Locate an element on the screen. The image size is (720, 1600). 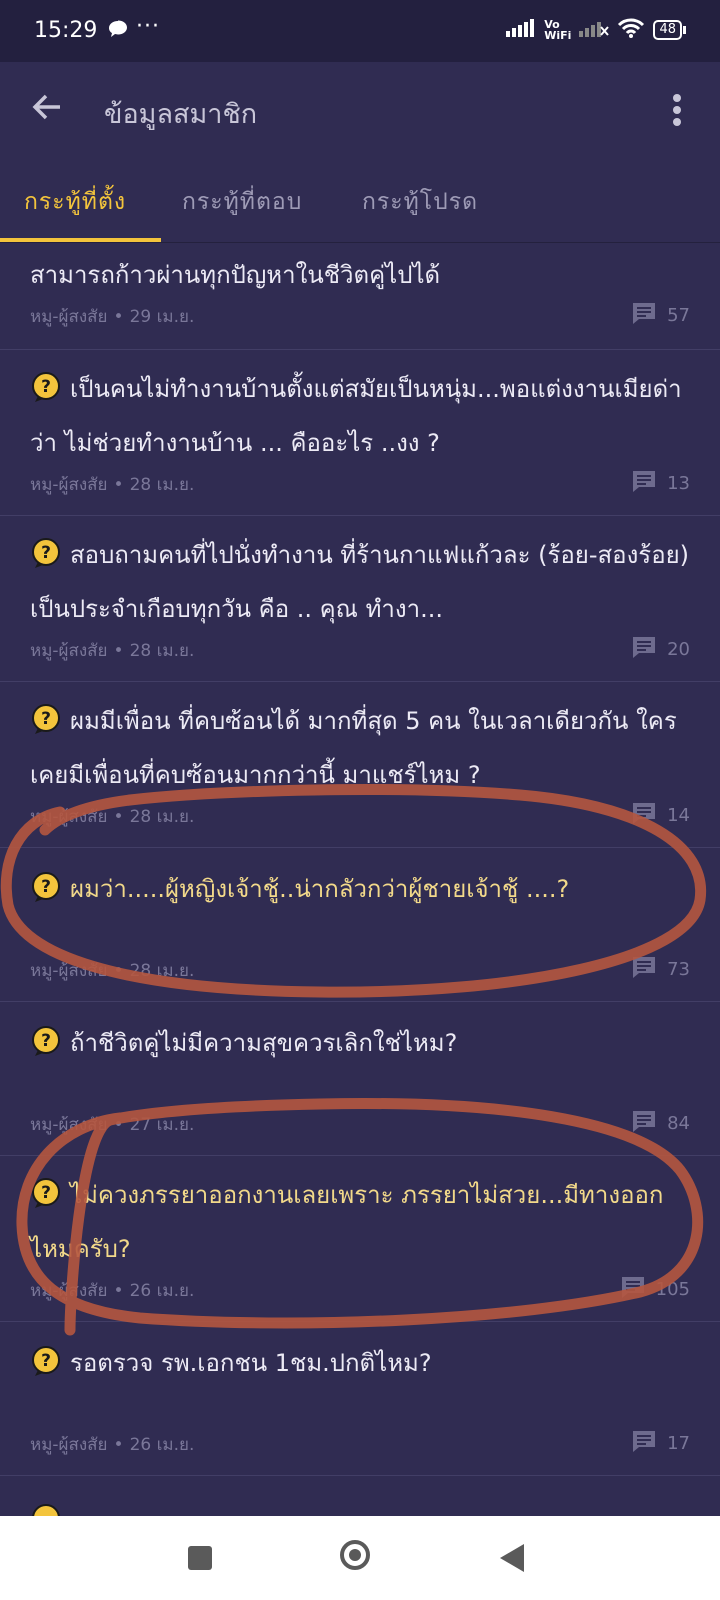
list-item is located at coordinates (360, 1495).